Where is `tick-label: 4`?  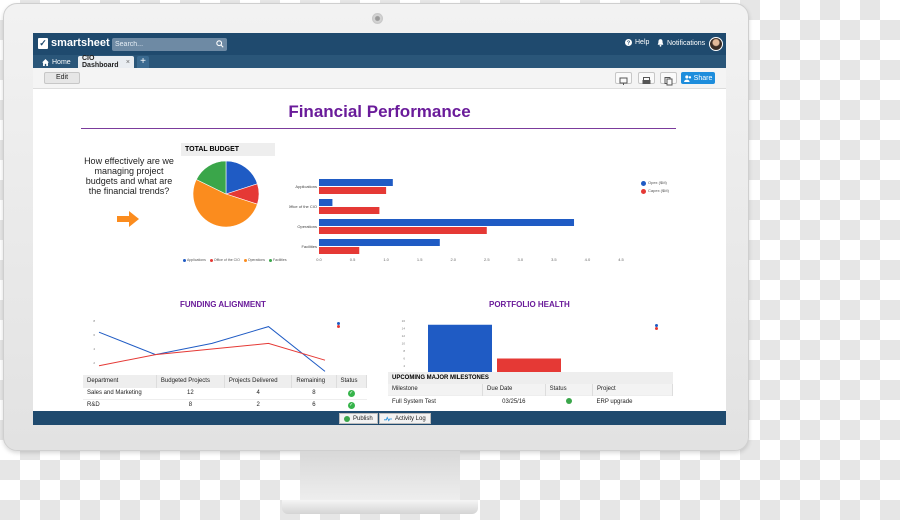
tick-label: 4 is located at coordinates (94, 349).